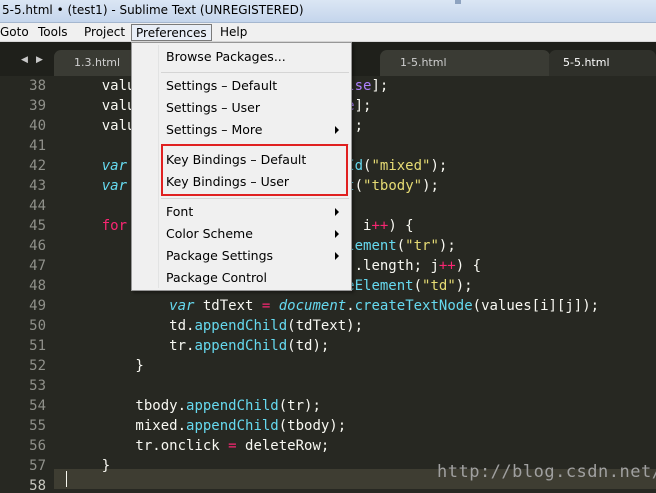  Describe the element at coordinates (328, 32) in the screenshot. I see `menu-bar: Goto Tools Project Preferences Help` at that location.